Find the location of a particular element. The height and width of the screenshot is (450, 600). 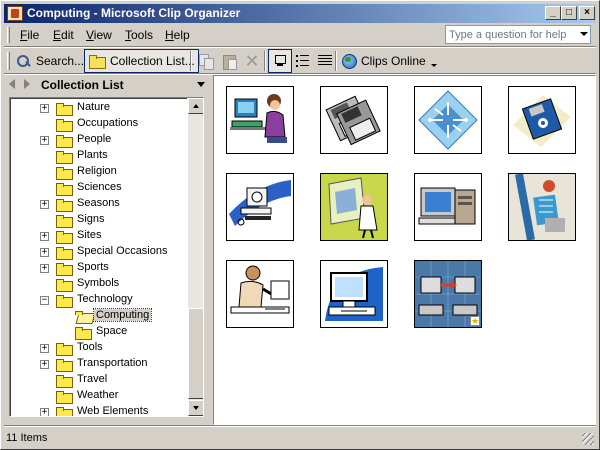

tree-item: Signs is located at coordinates (99, 220).